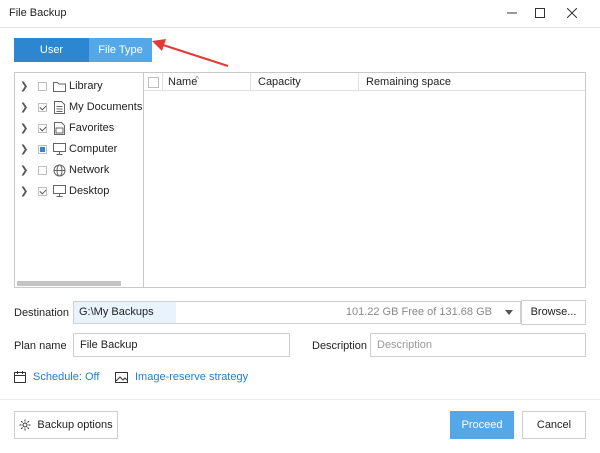 The width and height of the screenshot is (600, 453). I want to click on maximize-icon, so click(540, 13).